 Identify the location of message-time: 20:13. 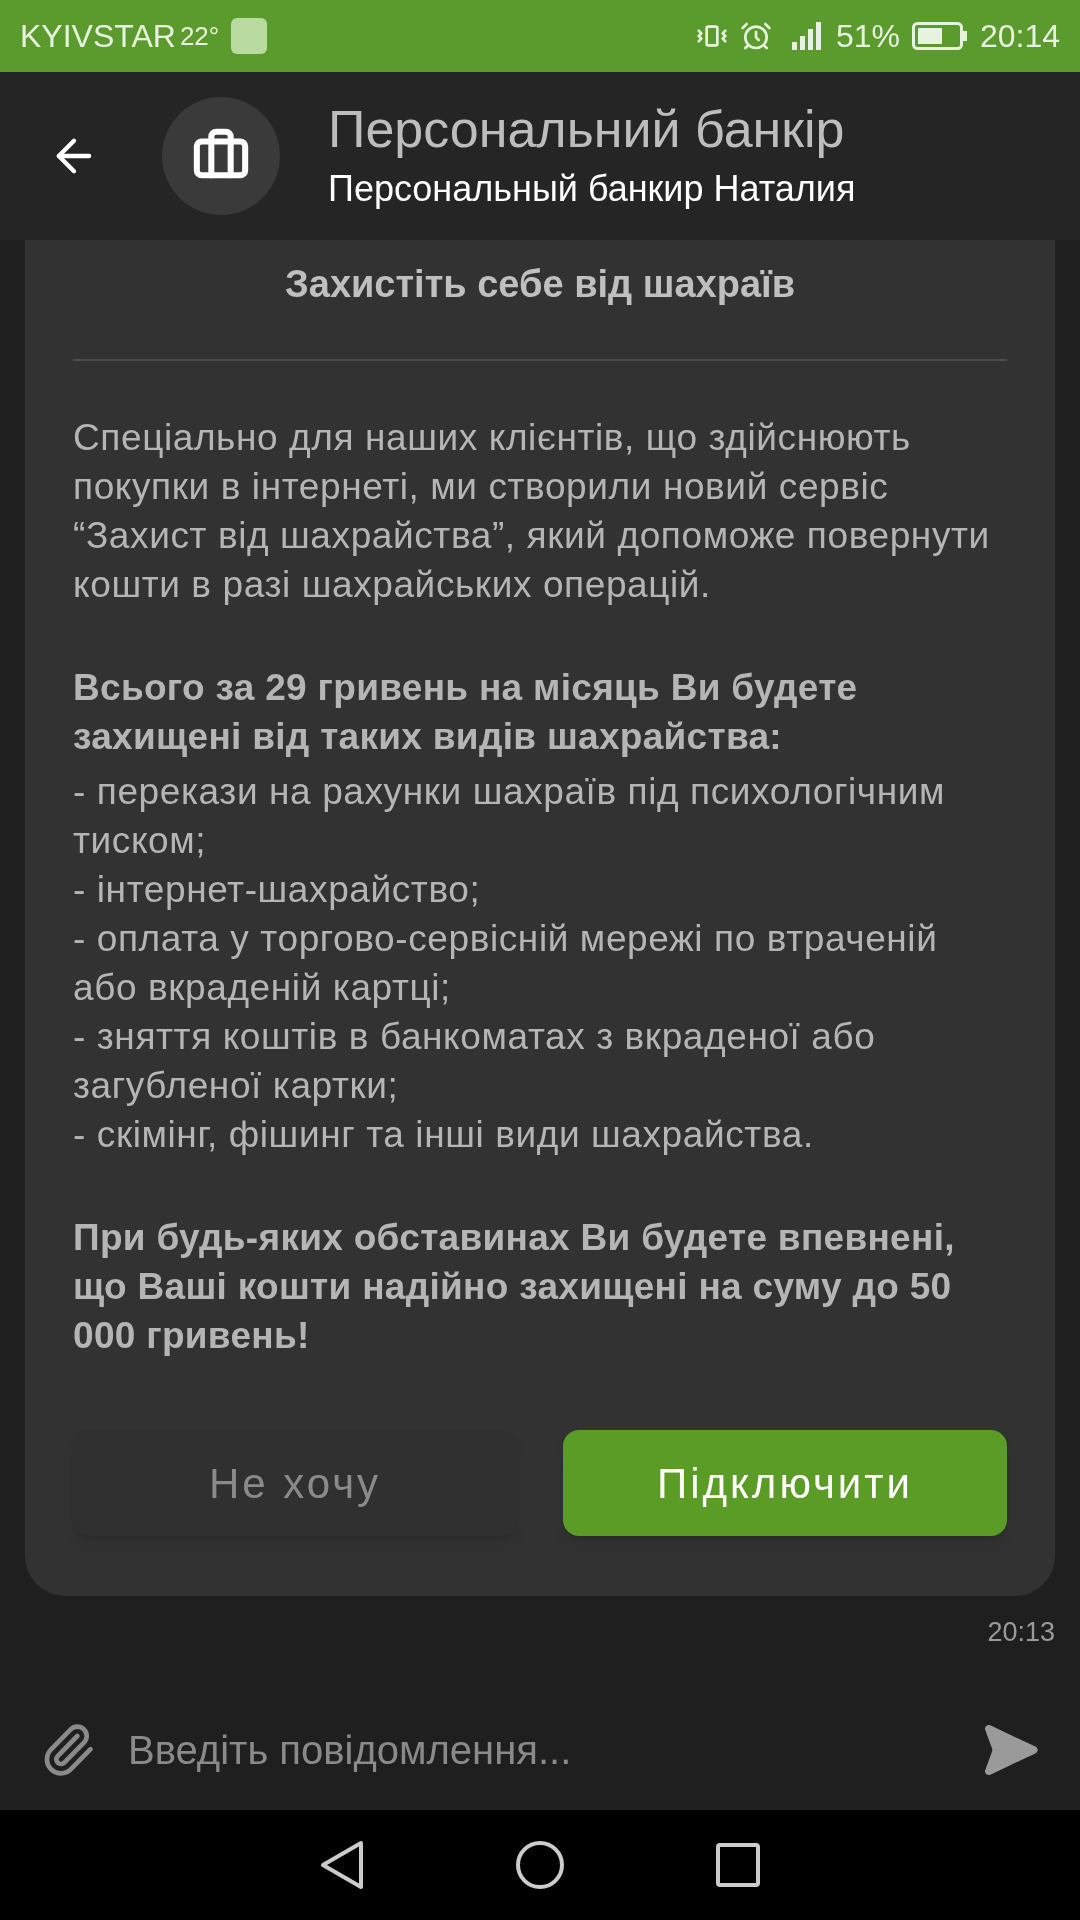
(1021, 1632).